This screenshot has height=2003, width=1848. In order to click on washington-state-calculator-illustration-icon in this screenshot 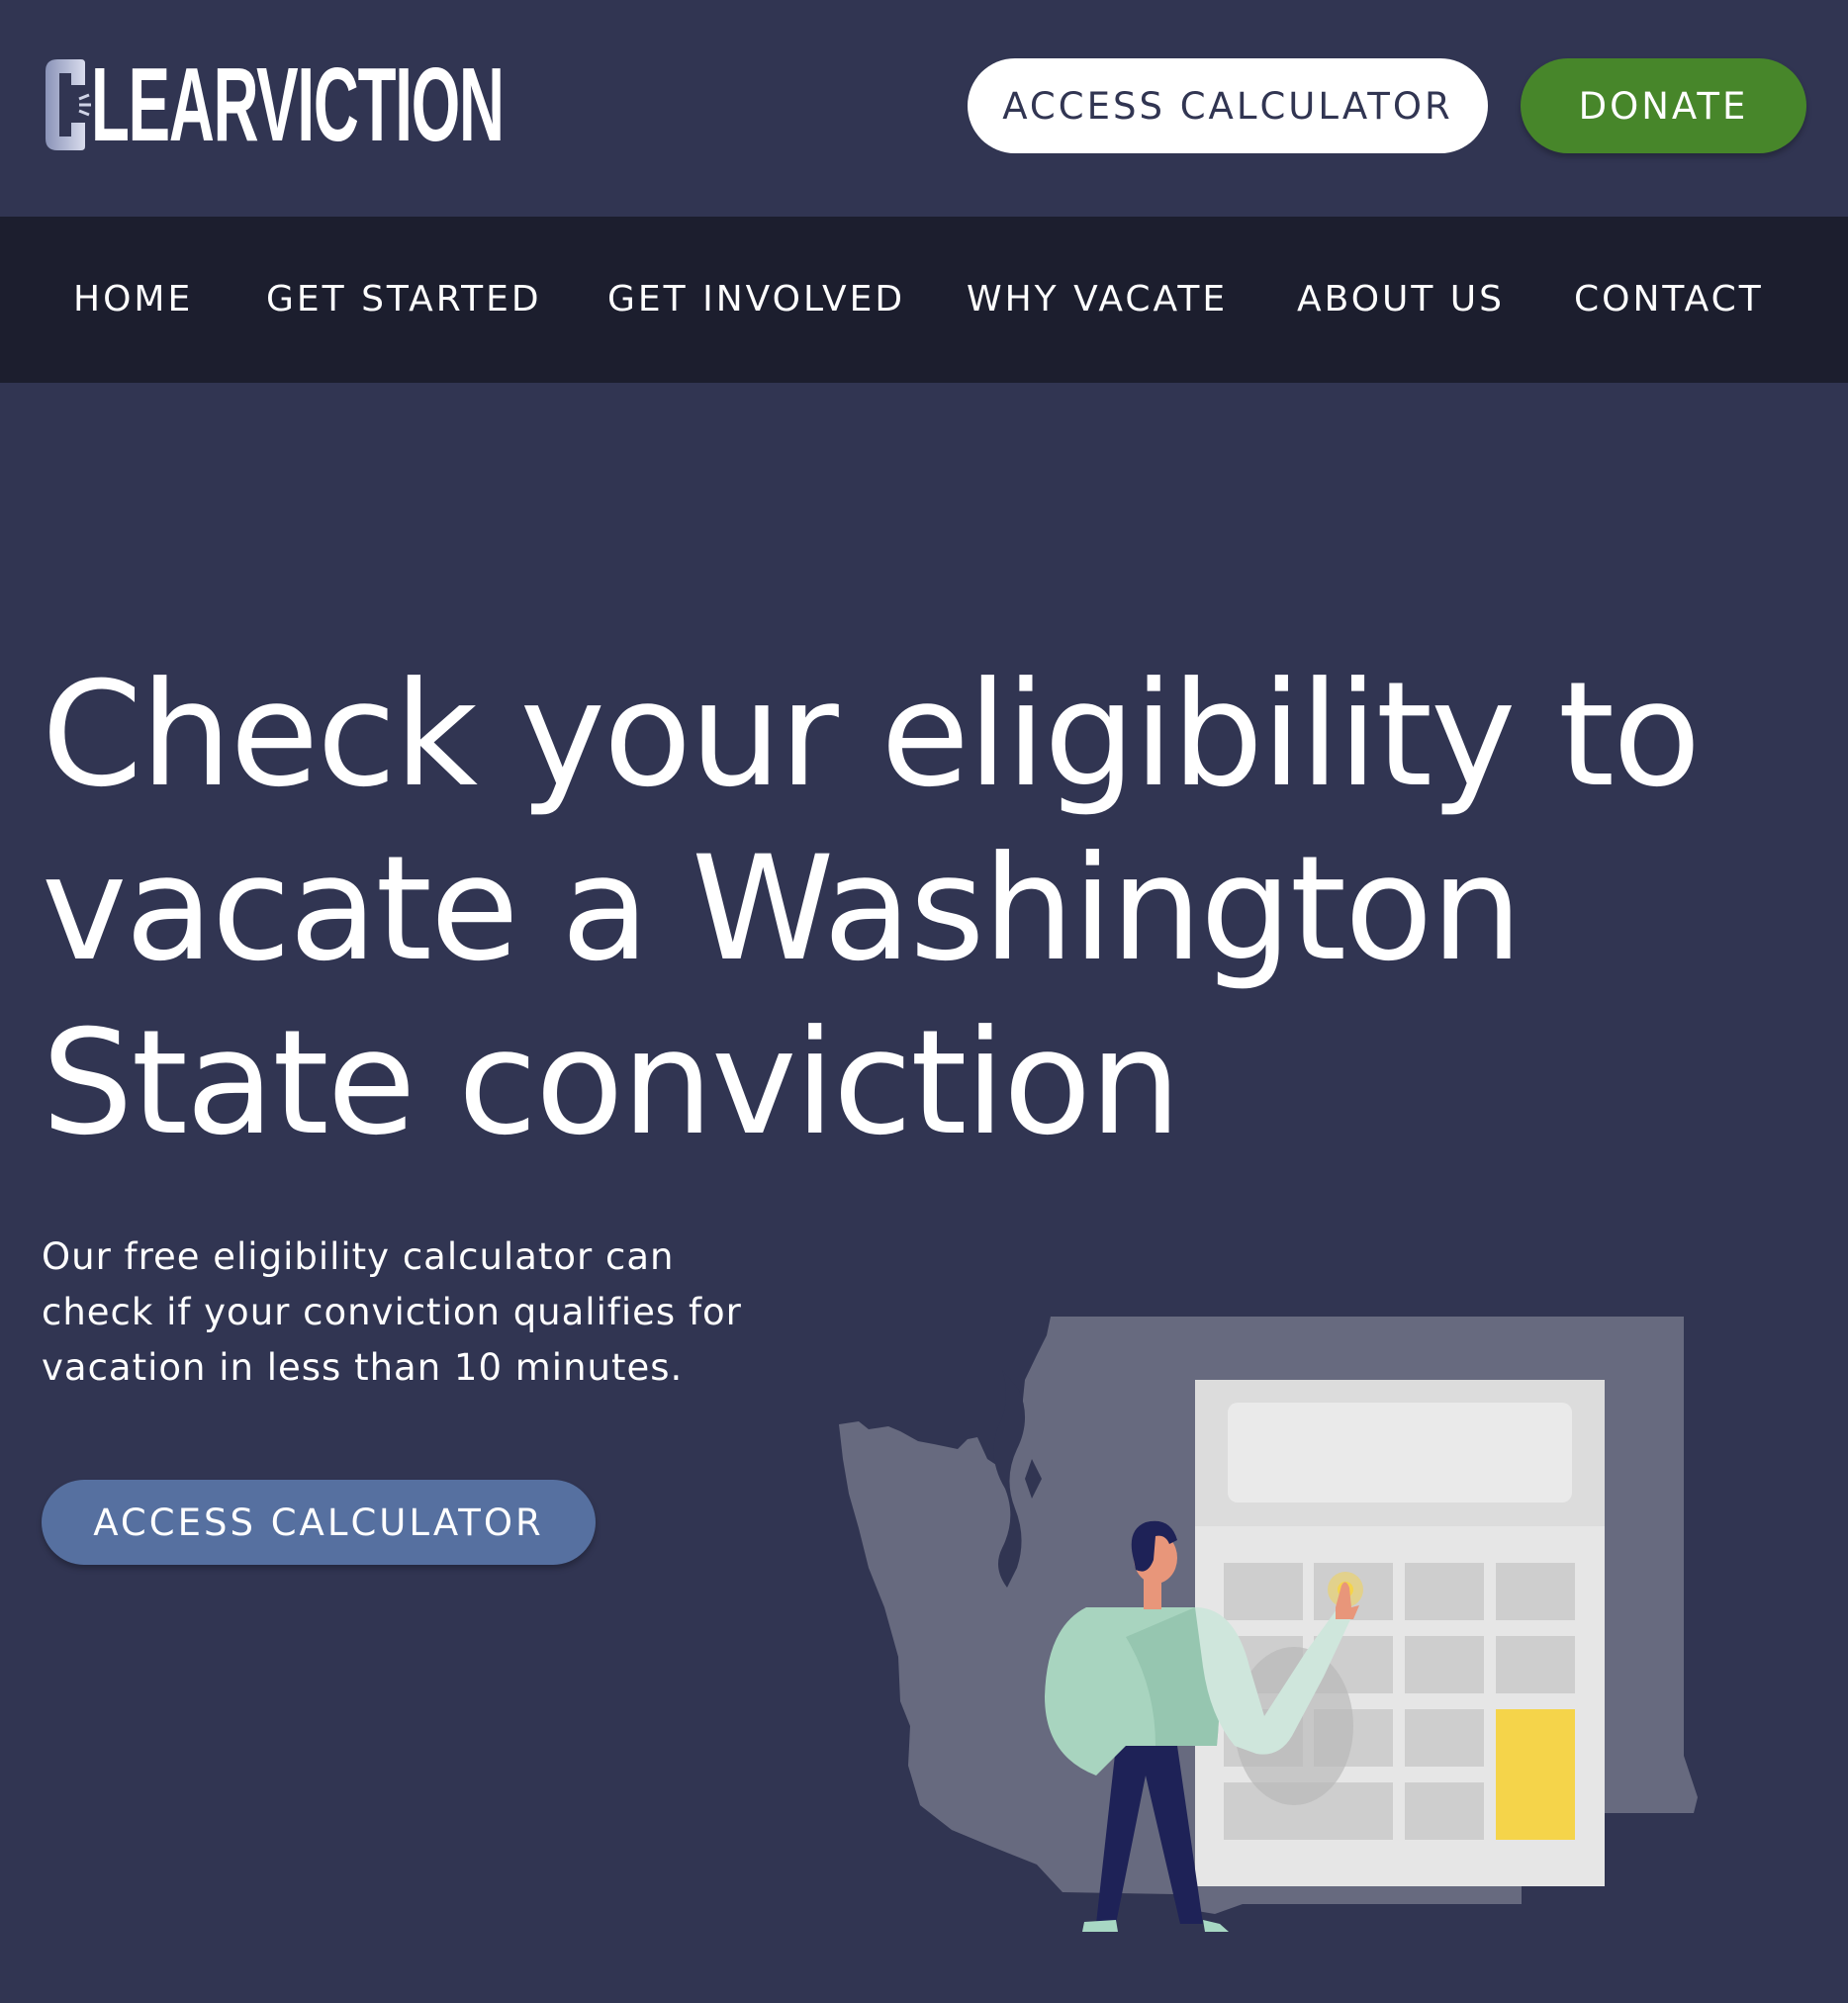, I will do `click(1268, 1624)`.